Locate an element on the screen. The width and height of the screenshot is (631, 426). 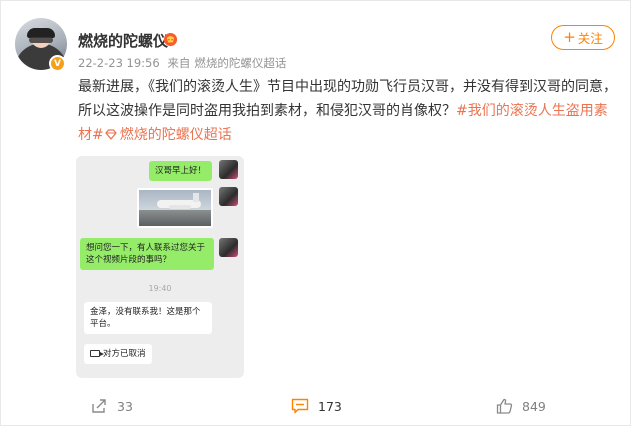
chat-message-greeting: 汉哥早上好！ is located at coordinates (181, 171).